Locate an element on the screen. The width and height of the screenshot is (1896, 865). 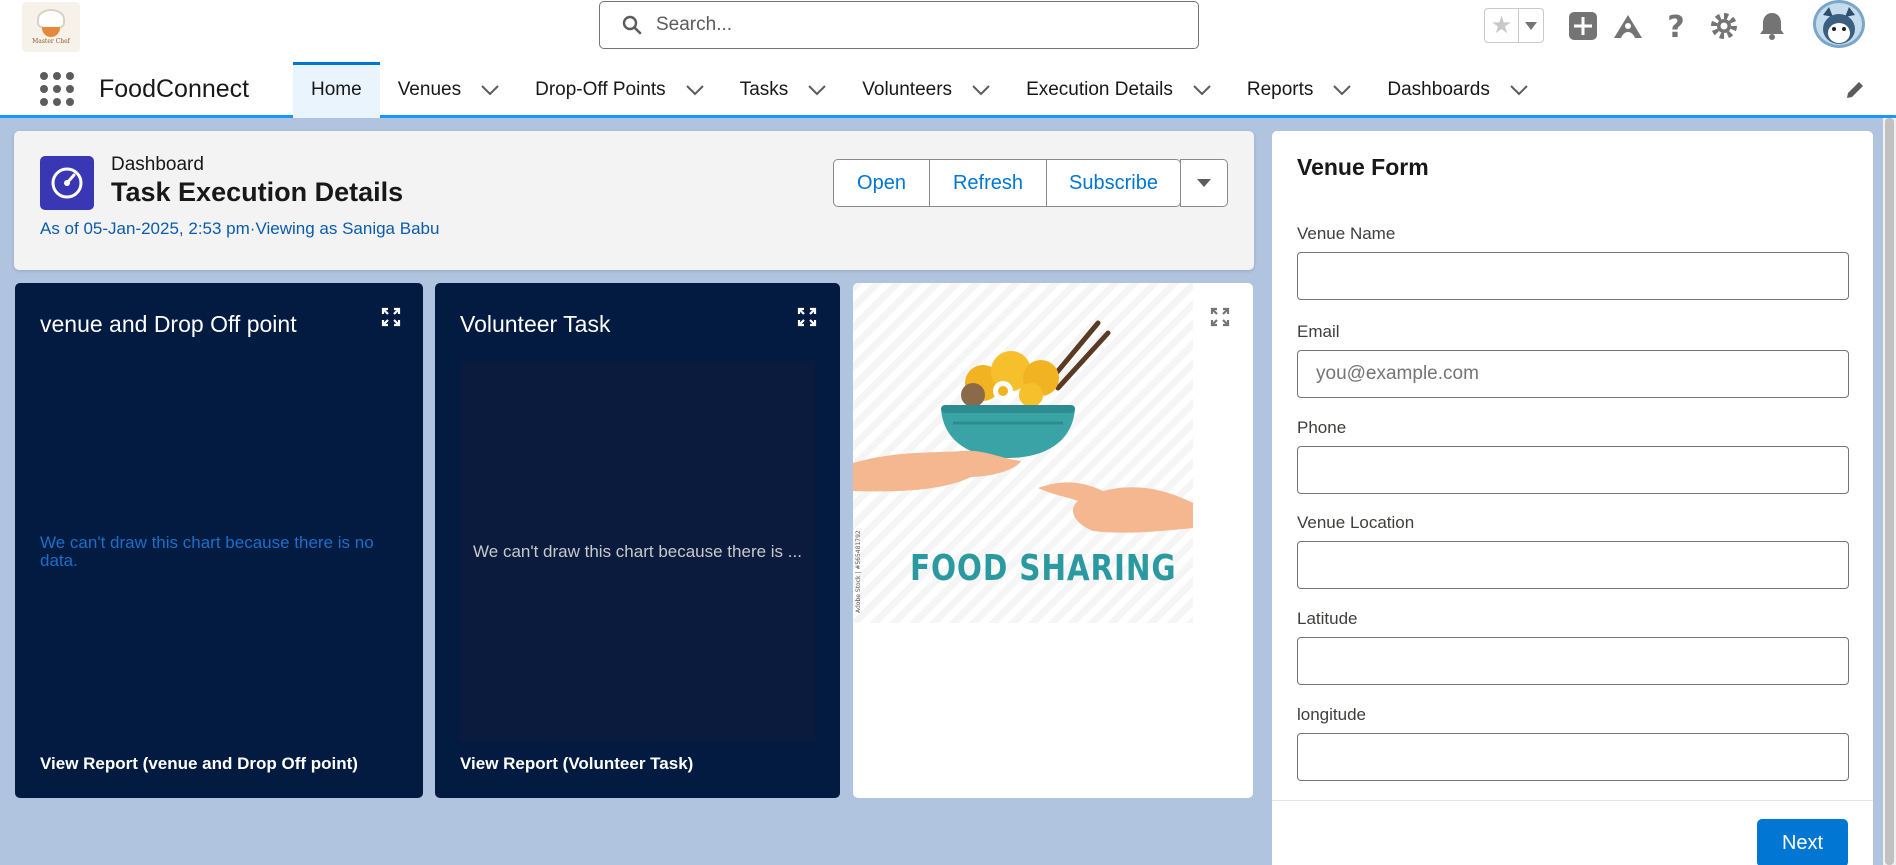
tab-tasks: Tasks is located at coordinates (783, 90).